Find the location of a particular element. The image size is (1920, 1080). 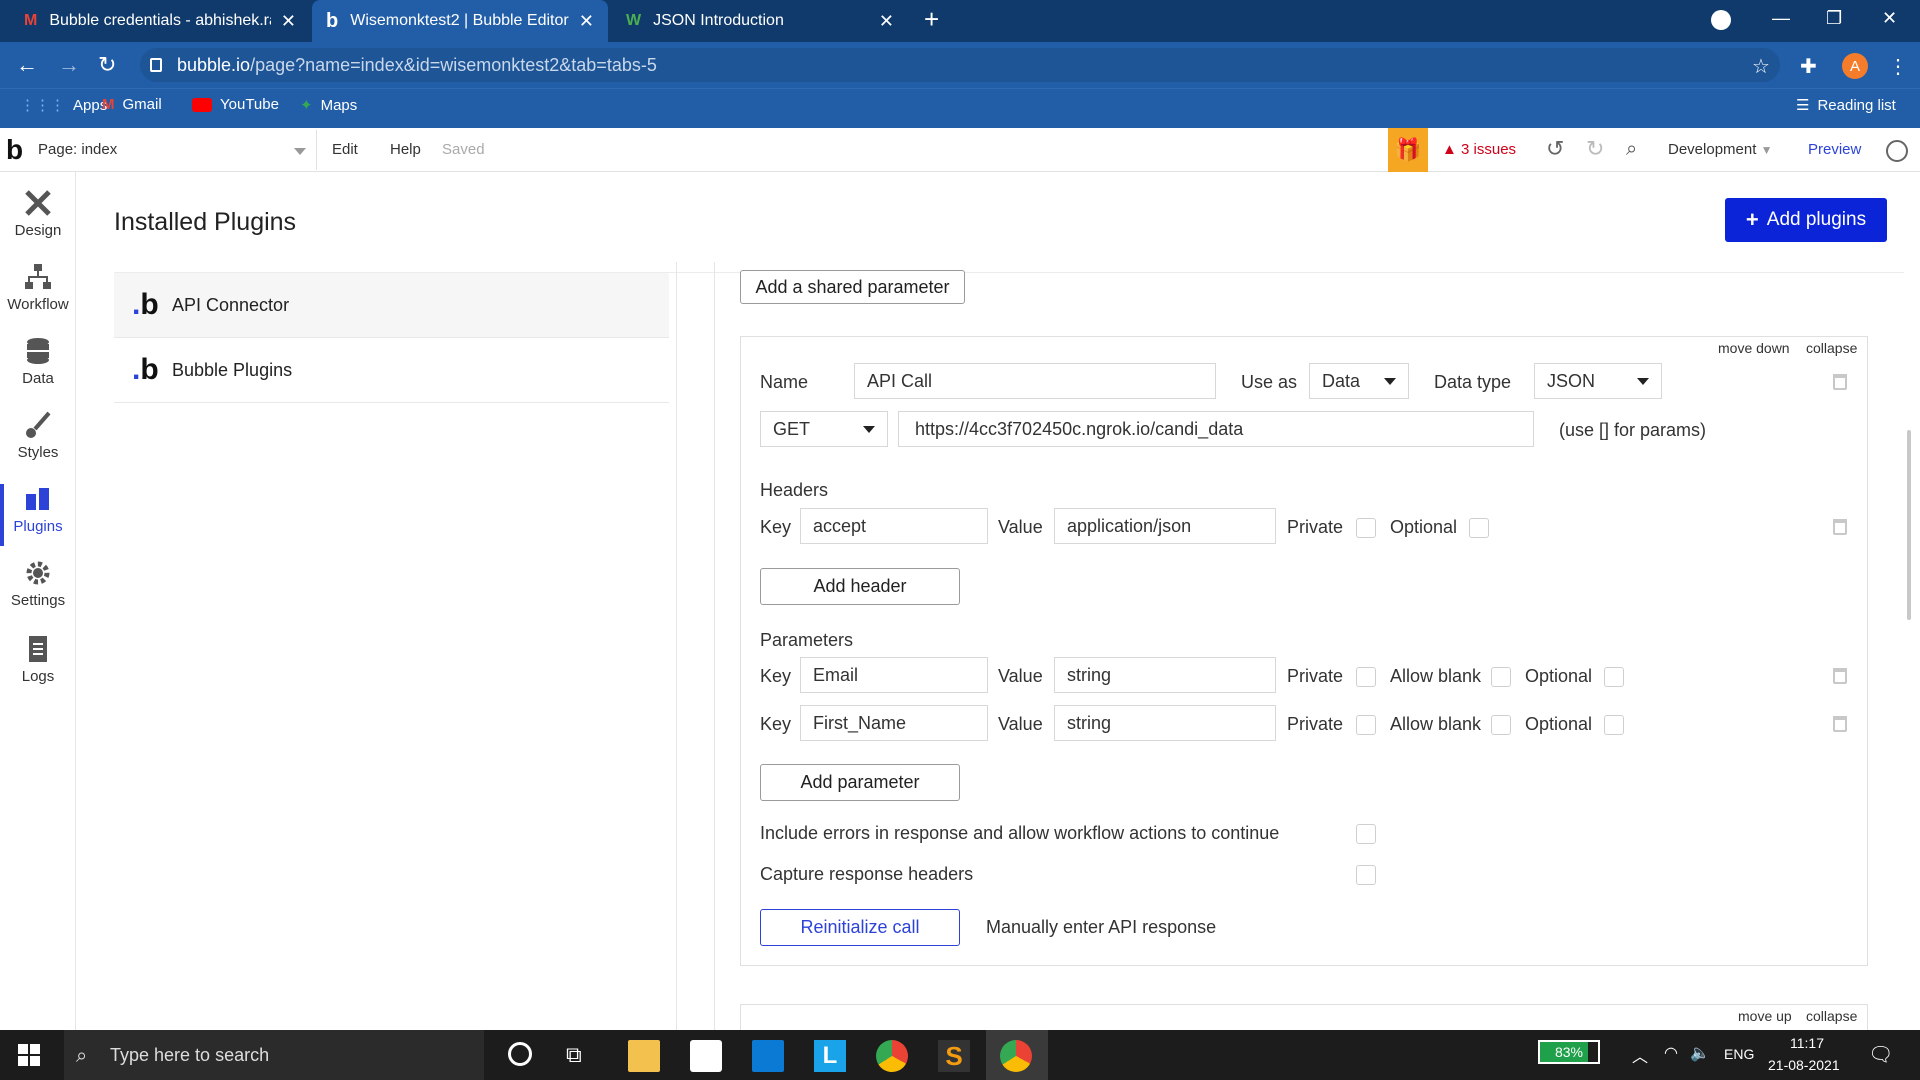

header-private-checkbox is located at coordinates (1366, 528).